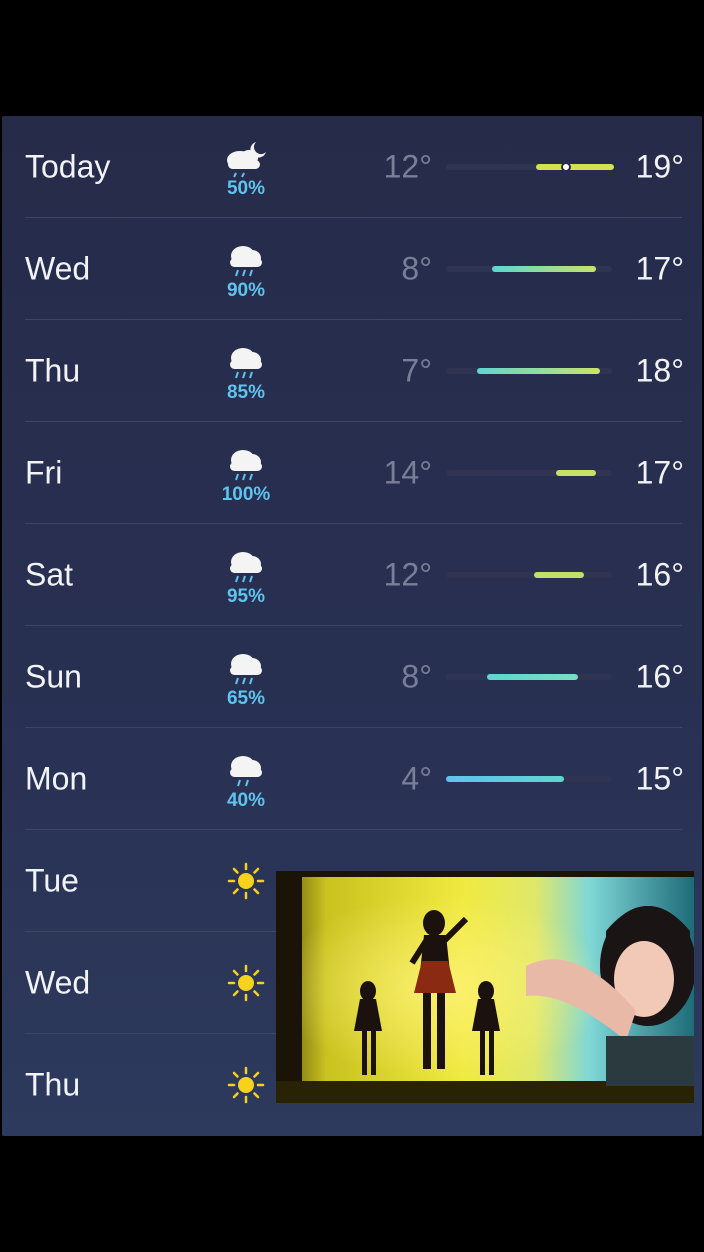 The width and height of the screenshot is (704, 1252). What do you see at coordinates (485, 987) in the screenshot?
I see `picture-in-picture-video` at bounding box center [485, 987].